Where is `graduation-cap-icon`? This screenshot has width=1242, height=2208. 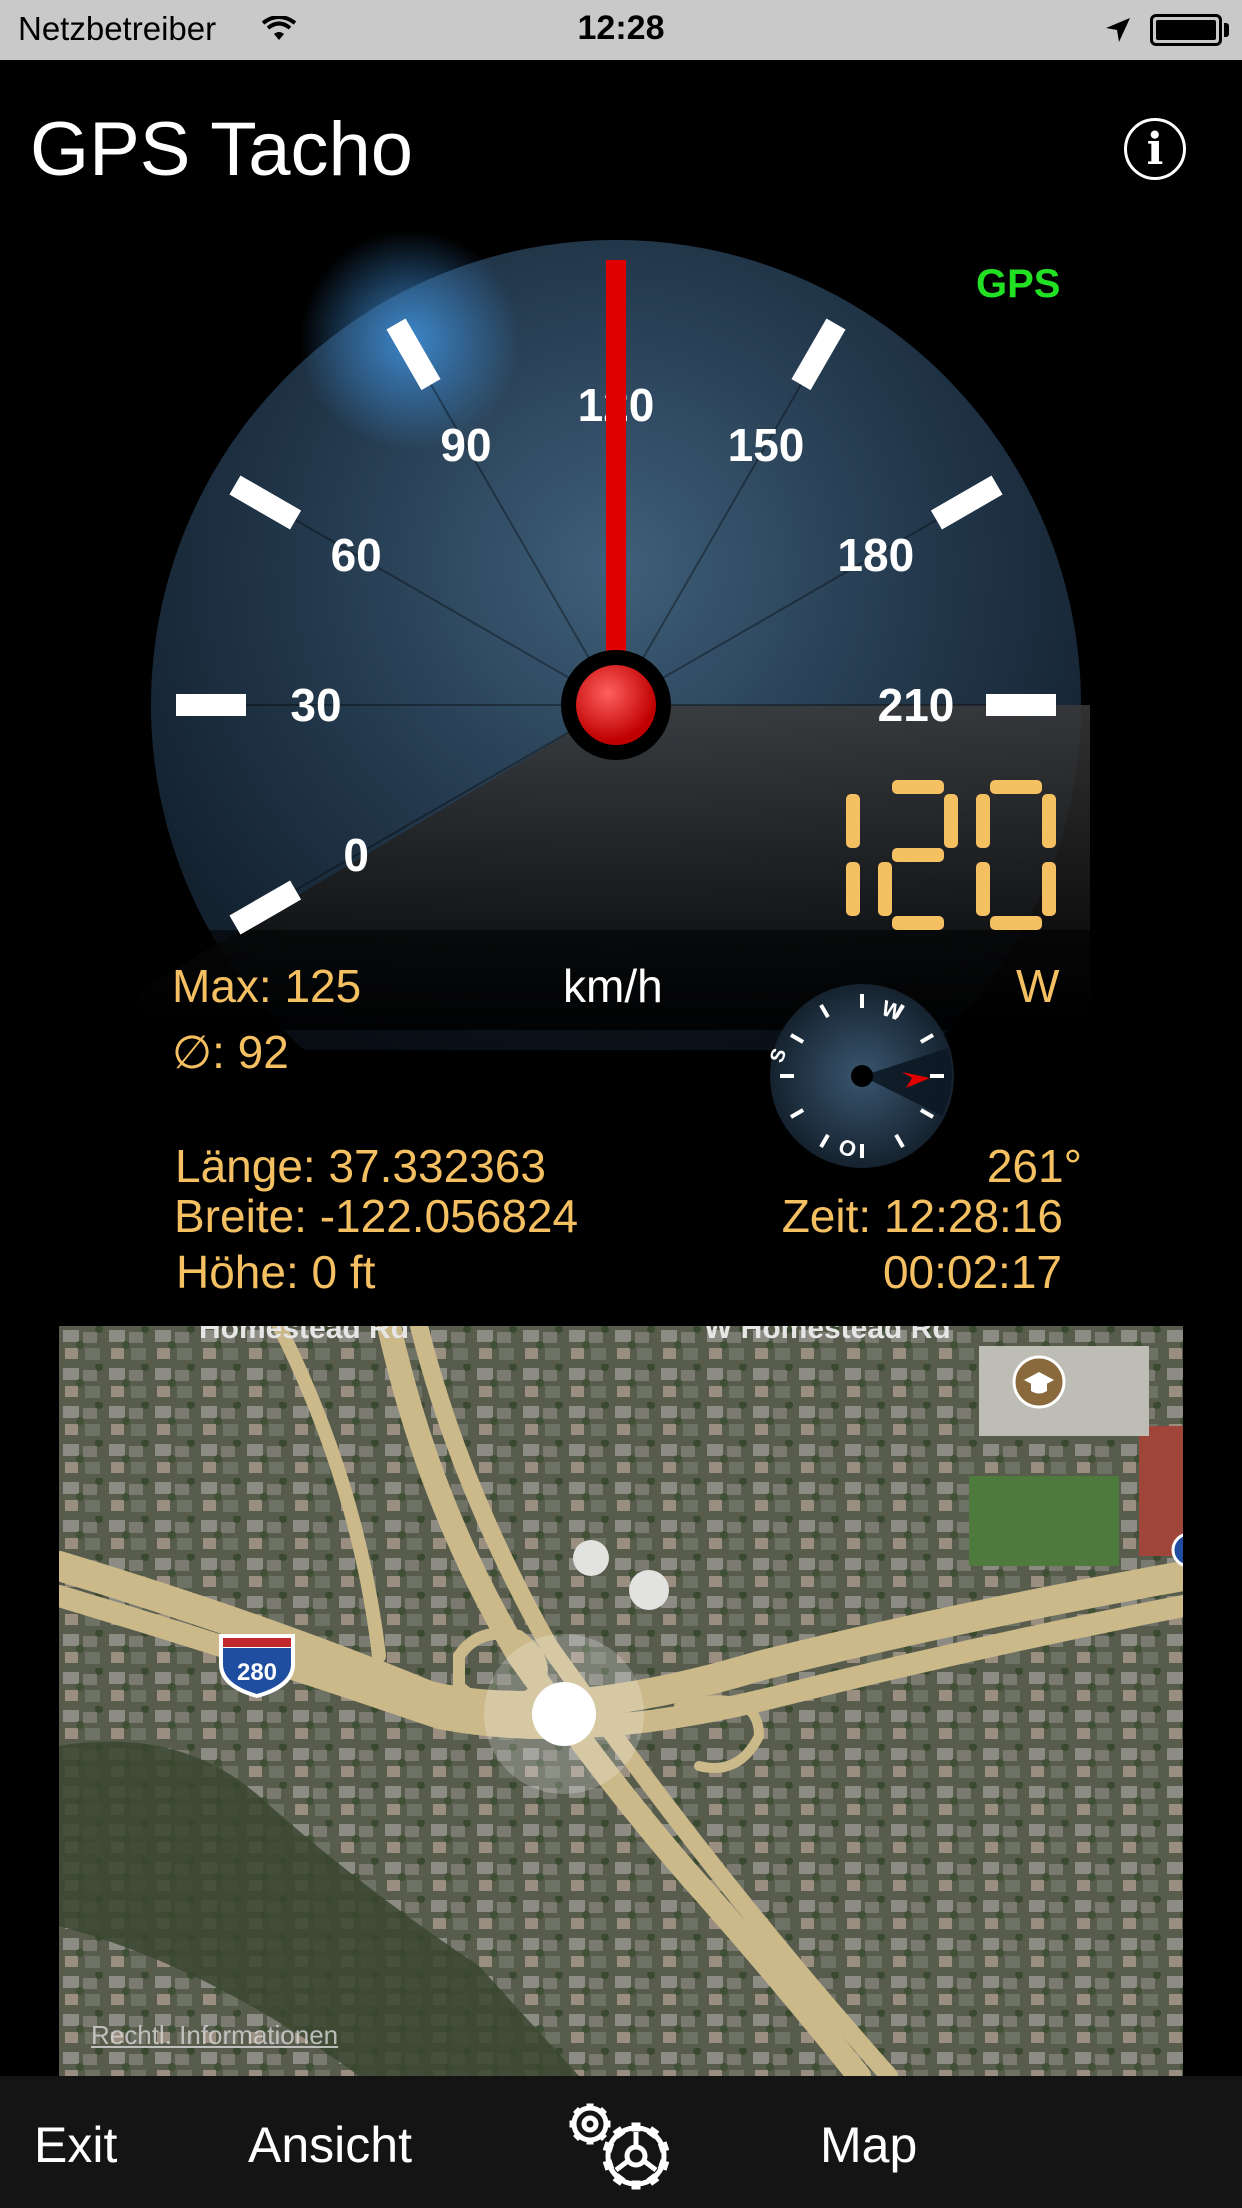
graduation-cap-icon is located at coordinates (1039, 1382).